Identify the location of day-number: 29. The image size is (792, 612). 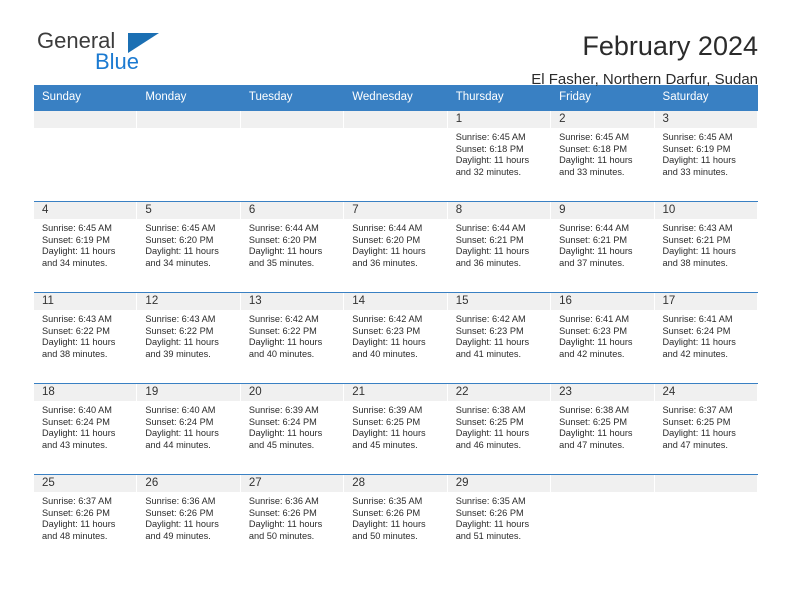
(499, 483).